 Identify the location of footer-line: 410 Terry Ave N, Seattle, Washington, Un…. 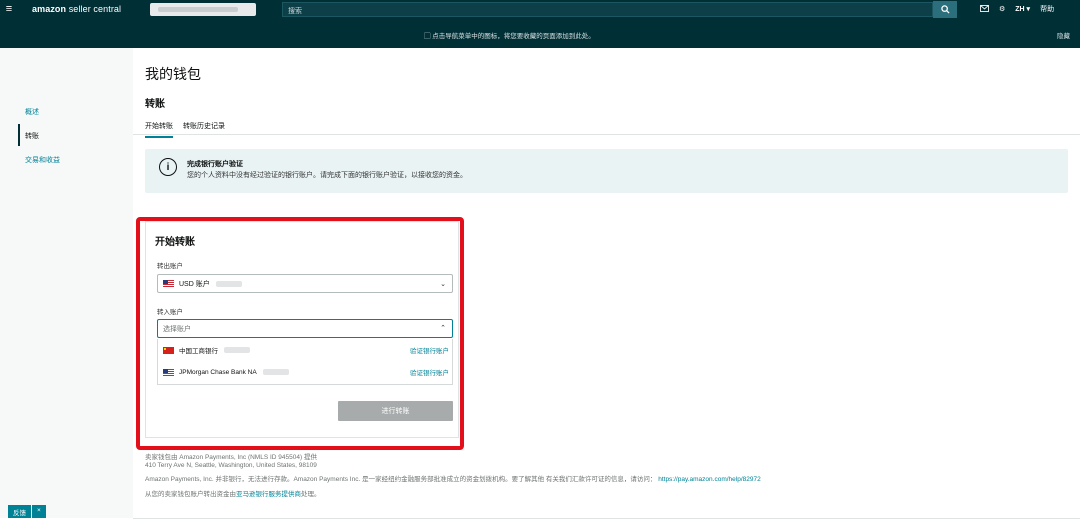
(231, 465).